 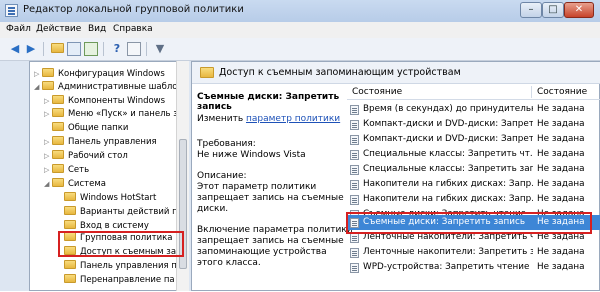 What do you see at coordinates (115, 280) in the screenshot?
I see `tree-item: Перенаправление па` at bounding box center [115, 280].